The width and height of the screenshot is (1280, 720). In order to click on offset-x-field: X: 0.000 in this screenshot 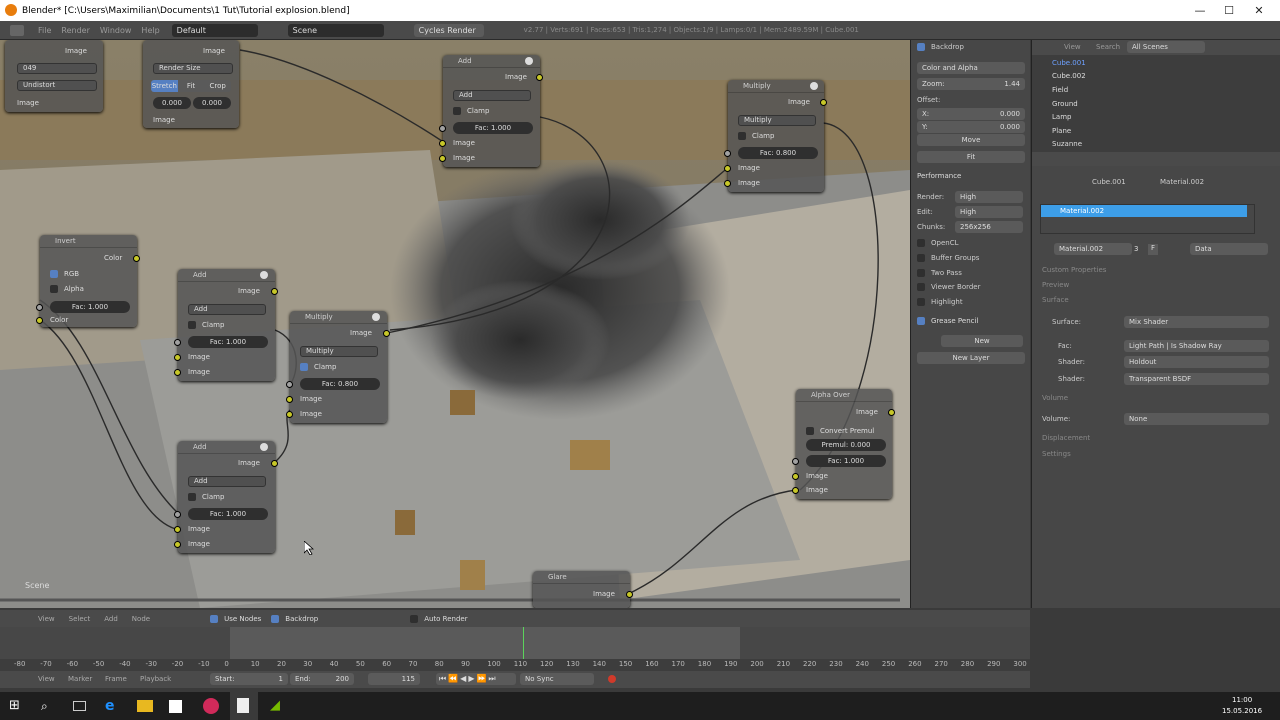, I will do `click(971, 114)`.